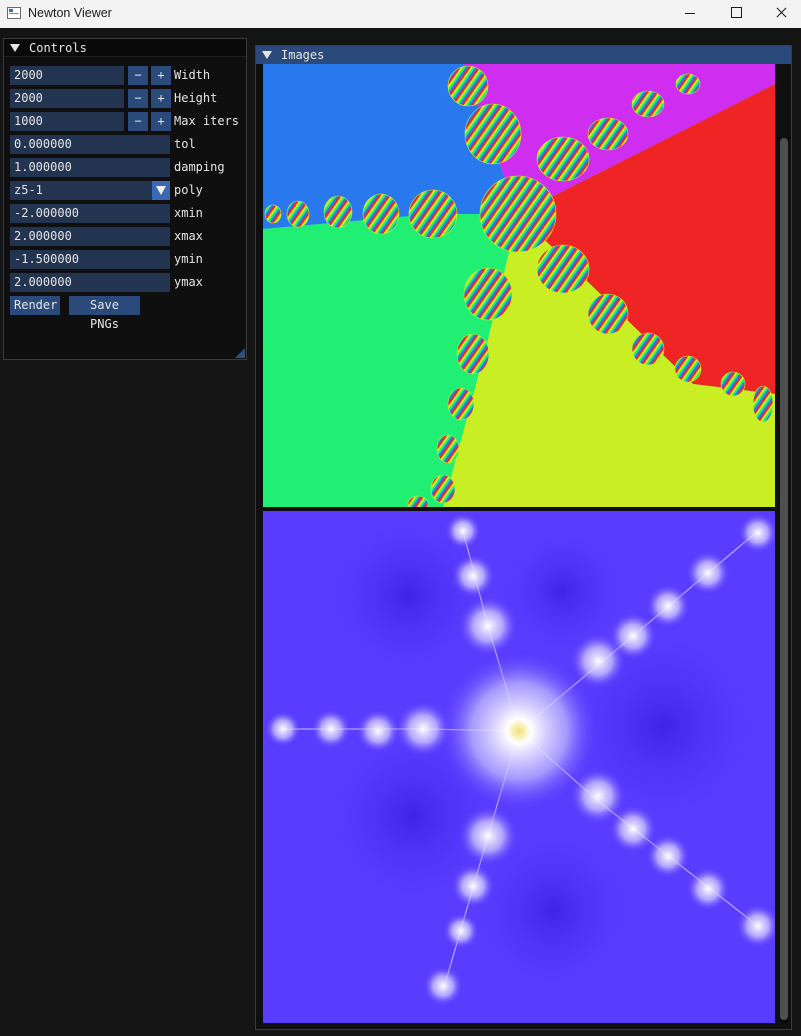 The width and height of the screenshot is (801, 1036). I want to click on damping-label: damping, so click(199, 167).